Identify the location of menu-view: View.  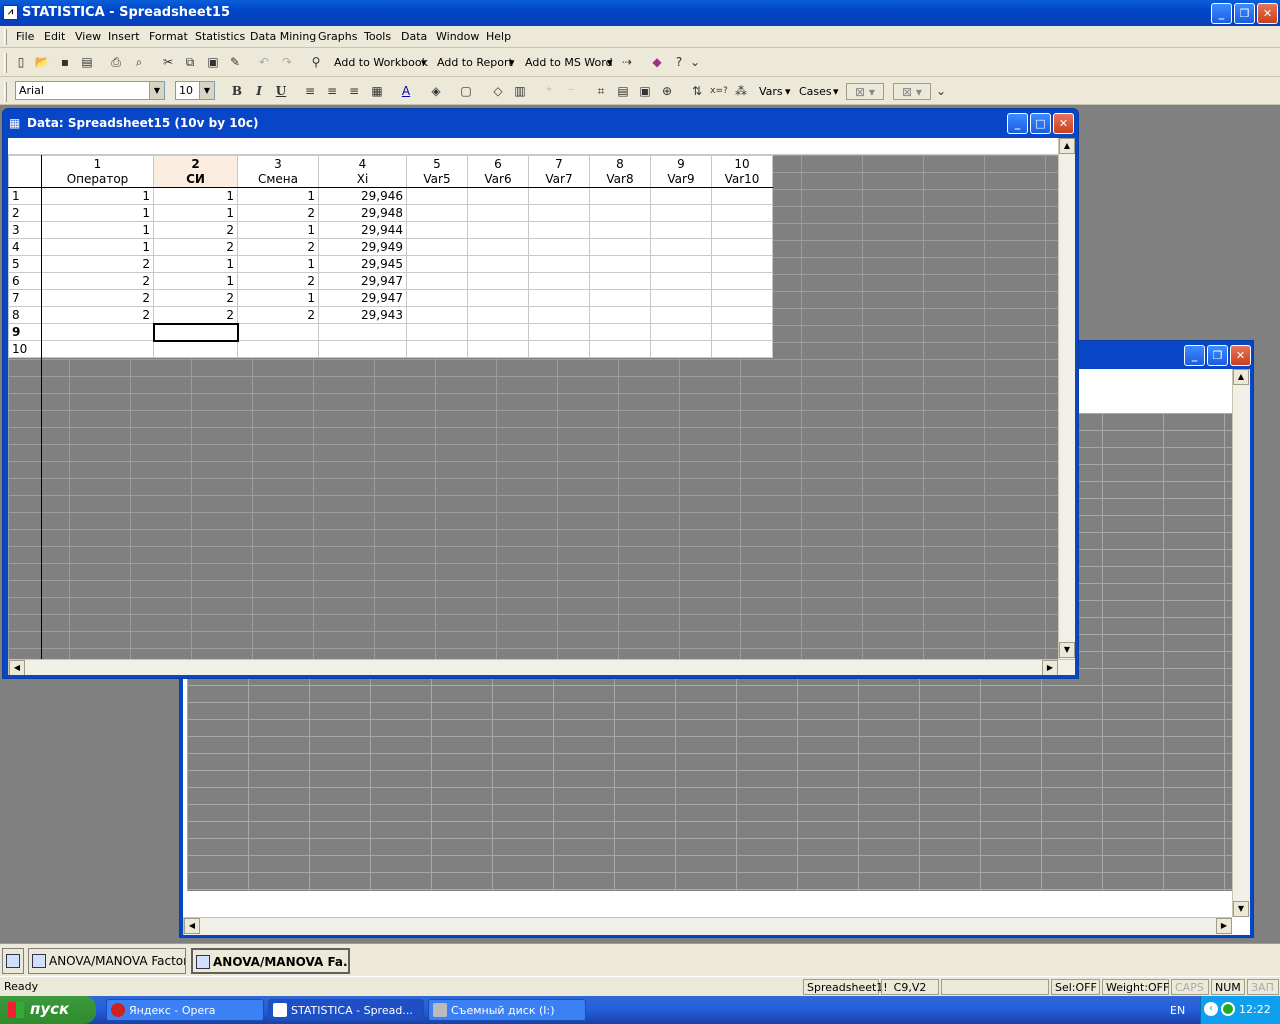
(88, 36).